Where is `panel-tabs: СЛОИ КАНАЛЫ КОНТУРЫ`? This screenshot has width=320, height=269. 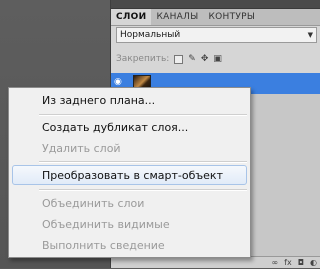
panel-tabs: СЛОИ КАНАЛЫ КОНТУРЫ is located at coordinates (215, 17).